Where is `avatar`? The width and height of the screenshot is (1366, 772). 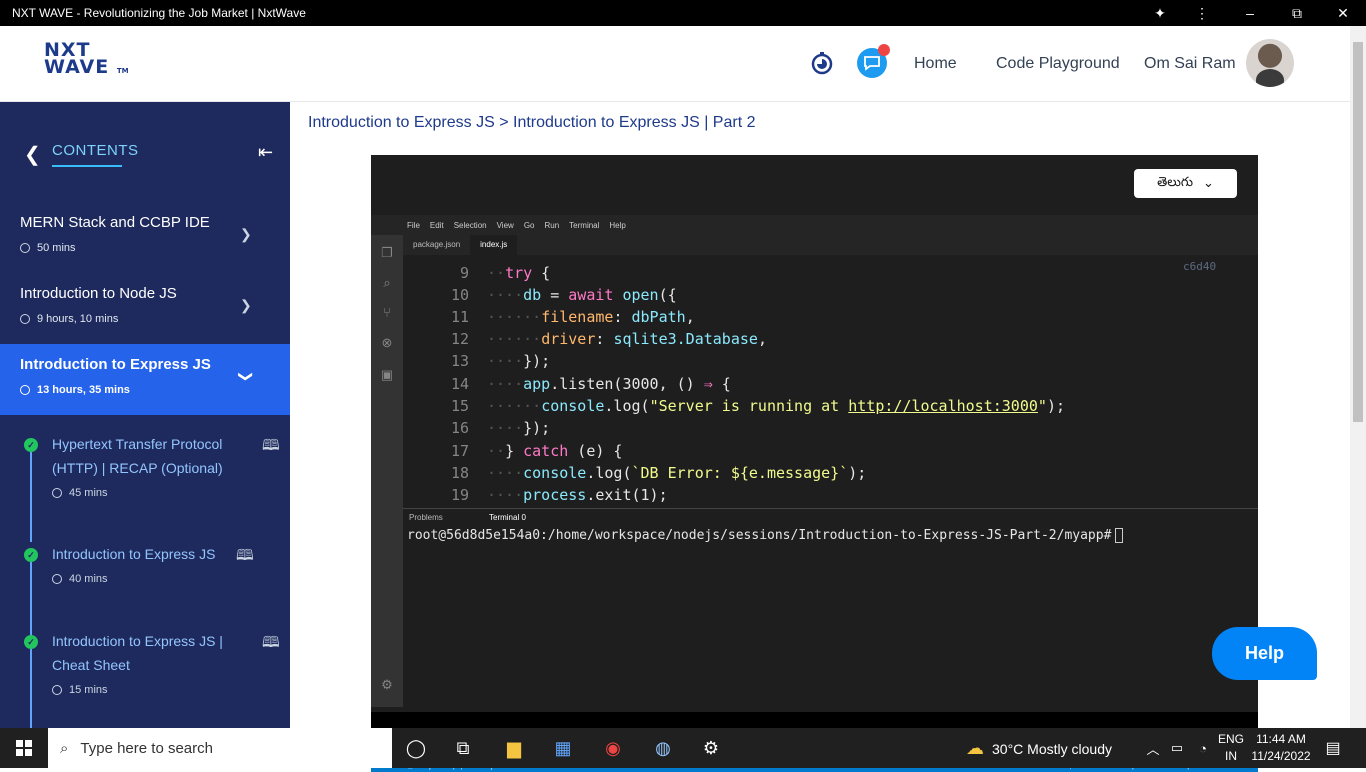 avatar is located at coordinates (1270, 63).